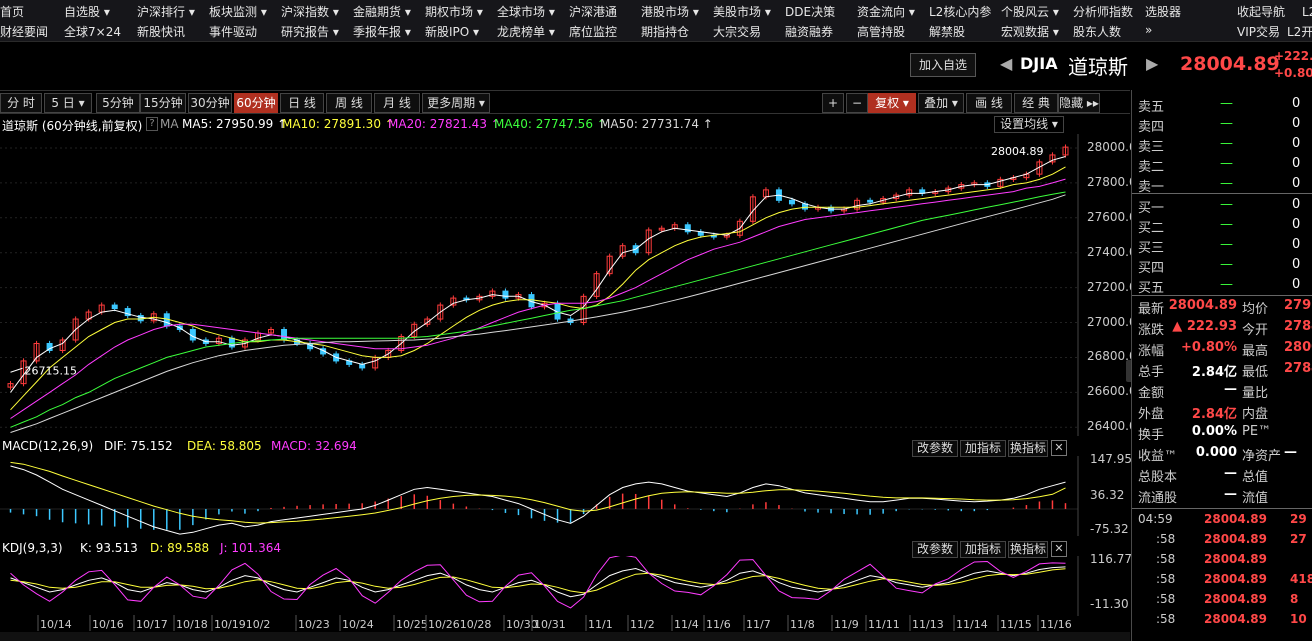 This screenshot has height=641, width=1312. I want to click on nav-item-r2: L2开户, so click(1299, 31).